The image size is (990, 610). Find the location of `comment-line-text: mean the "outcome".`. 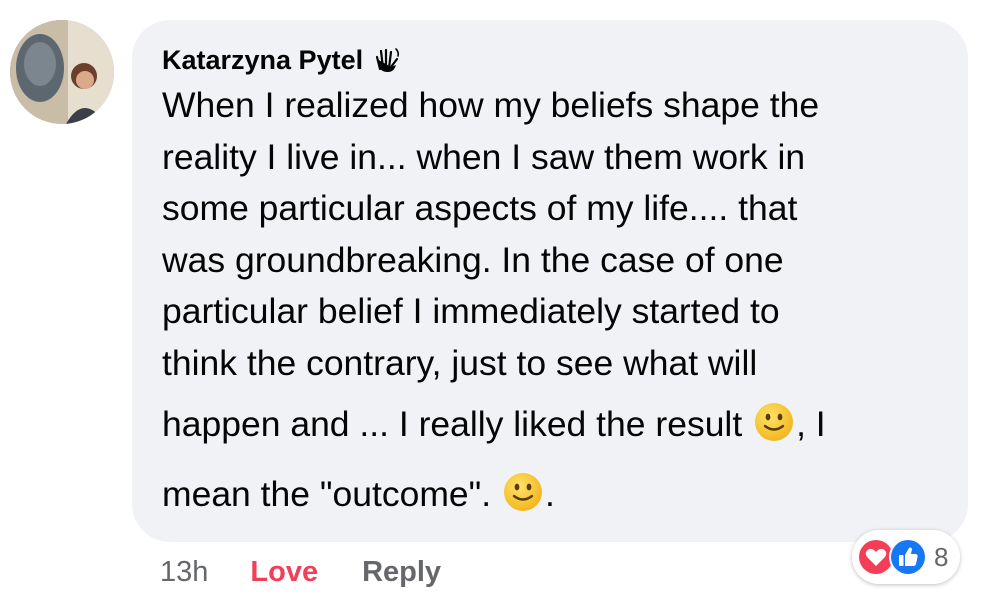

comment-line-text: mean the "outcome". is located at coordinates (331, 494).